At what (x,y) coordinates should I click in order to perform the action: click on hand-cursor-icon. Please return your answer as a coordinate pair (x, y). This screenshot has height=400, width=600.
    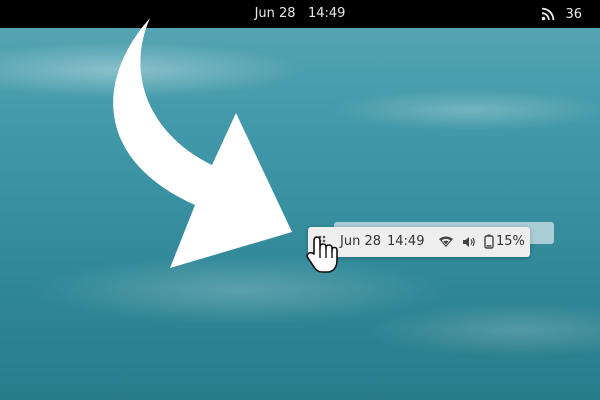
    Looking at the image, I should click on (322, 254).